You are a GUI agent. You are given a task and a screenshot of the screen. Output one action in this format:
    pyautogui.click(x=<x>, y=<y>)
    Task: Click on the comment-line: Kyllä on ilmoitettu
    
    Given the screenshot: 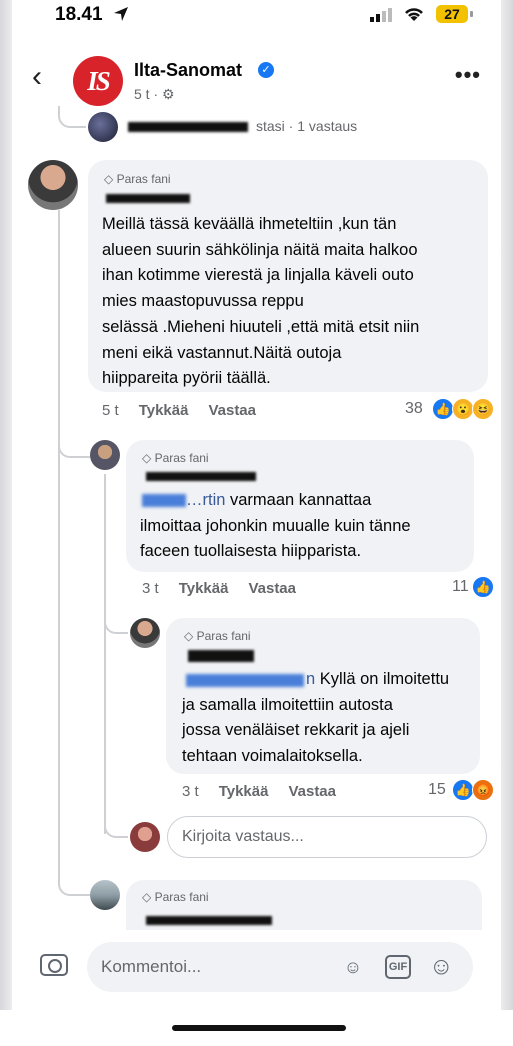 What is the action you would take?
    pyautogui.click(x=382, y=679)
    